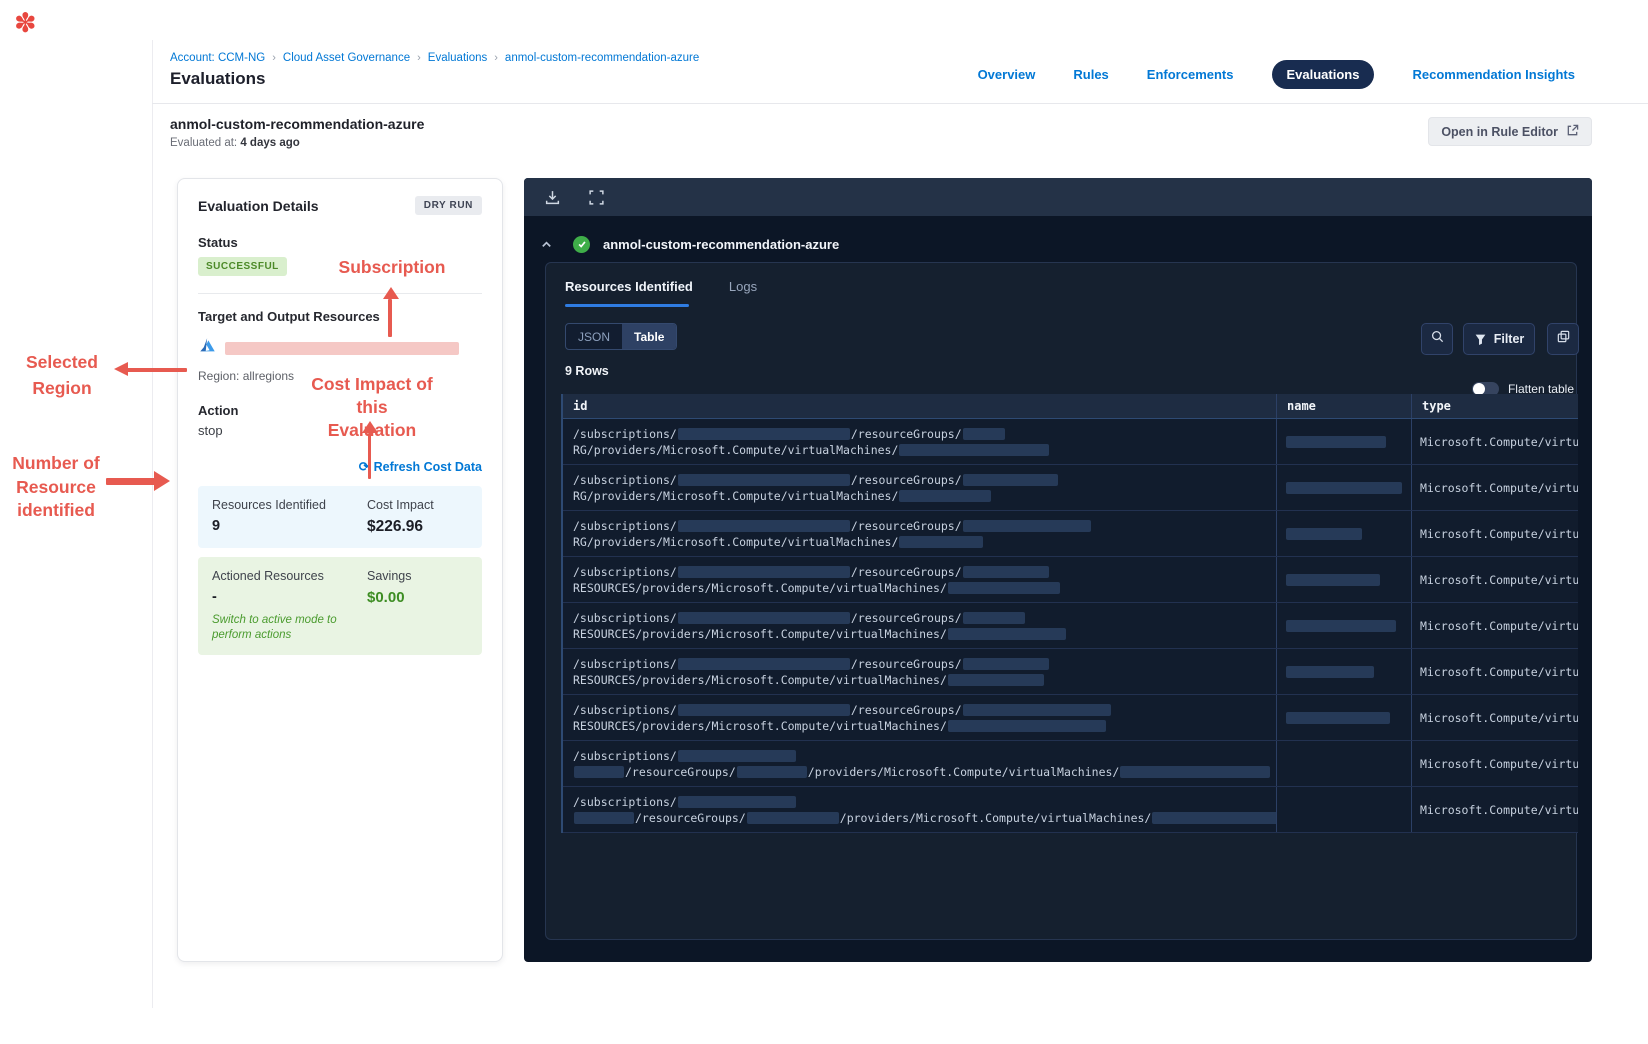 This screenshot has height=1044, width=1648. Describe the element at coordinates (602, 58) in the screenshot. I see `breadcrumb-rule: anmol-custom-recommendation-azure` at that location.